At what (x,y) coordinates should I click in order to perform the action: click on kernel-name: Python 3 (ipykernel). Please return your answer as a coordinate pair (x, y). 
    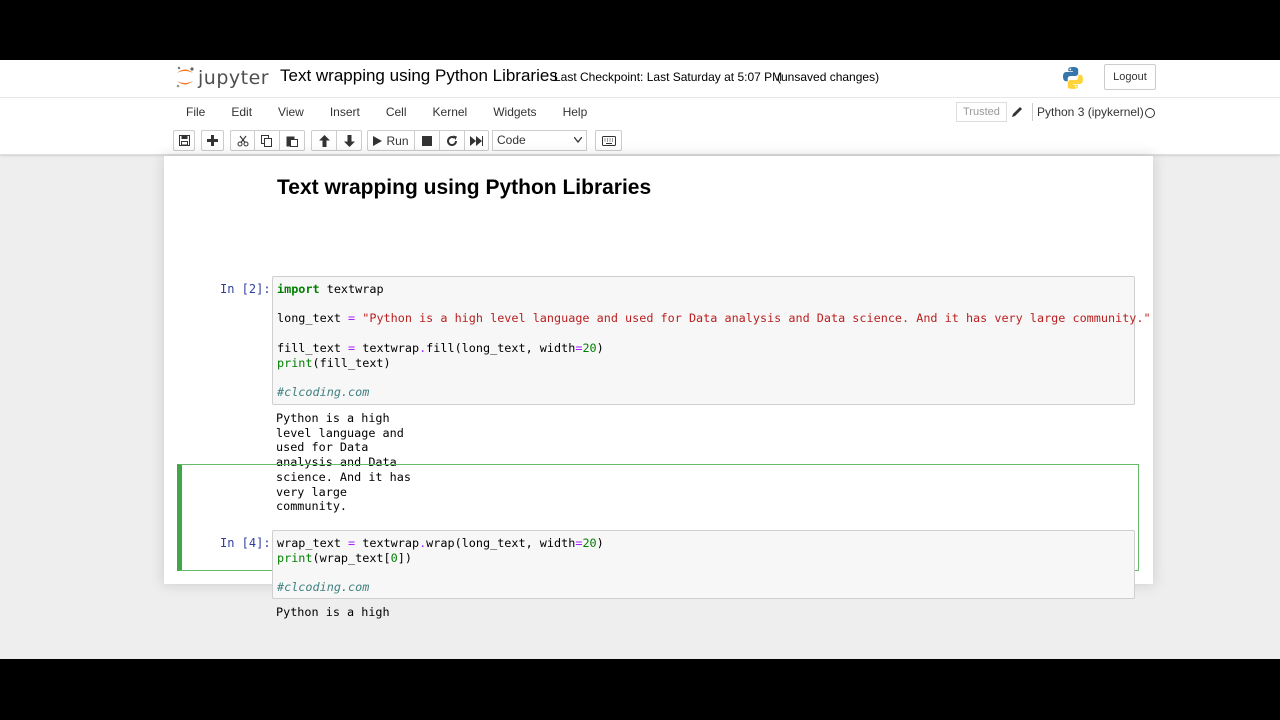
    Looking at the image, I should click on (1090, 112).